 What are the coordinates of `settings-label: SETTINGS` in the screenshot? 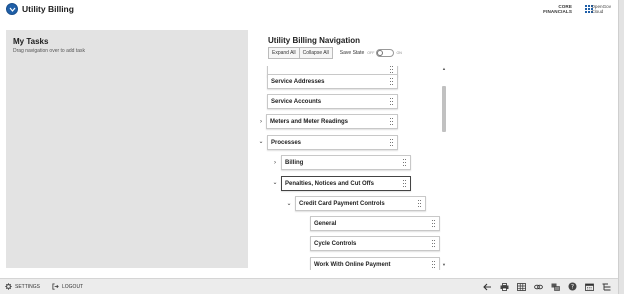 It's located at (28, 286).